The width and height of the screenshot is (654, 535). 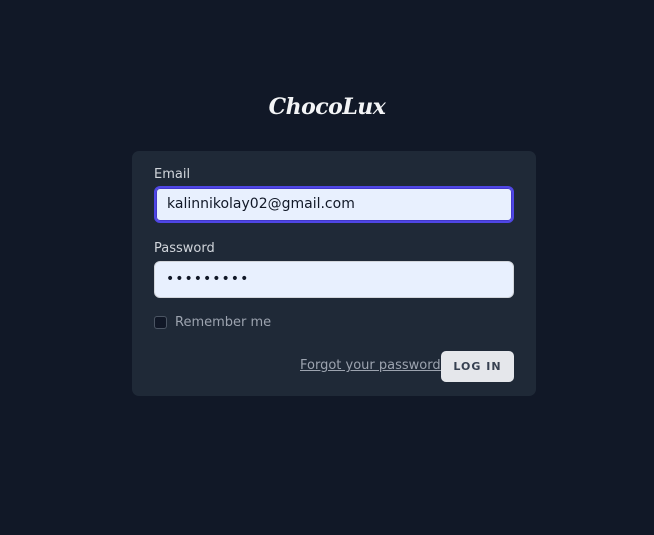 I want to click on login-button: LOG IN, so click(x=477, y=366).